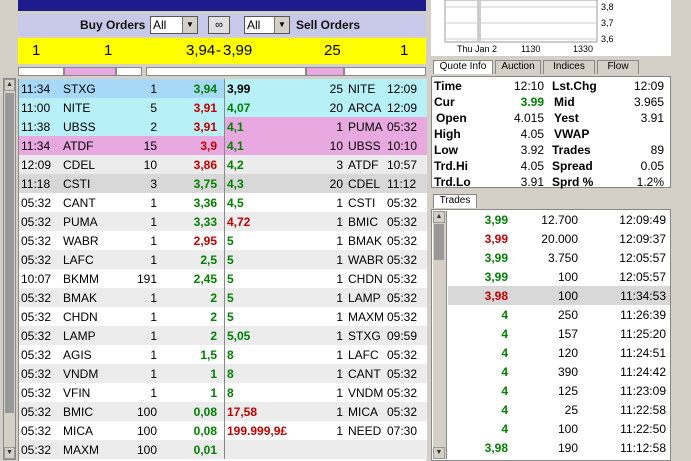 This screenshot has width=691, height=461. I want to click on trade-row: 3,99 100 12:05:57, so click(559, 276).